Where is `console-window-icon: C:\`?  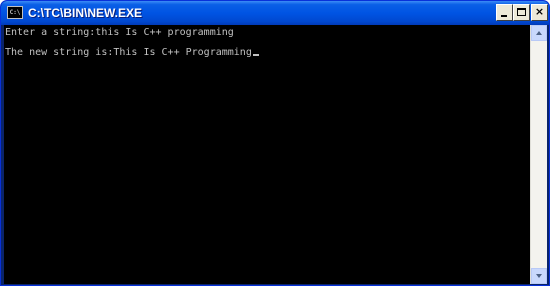
console-window-icon: C:\ is located at coordinates (15, 12).